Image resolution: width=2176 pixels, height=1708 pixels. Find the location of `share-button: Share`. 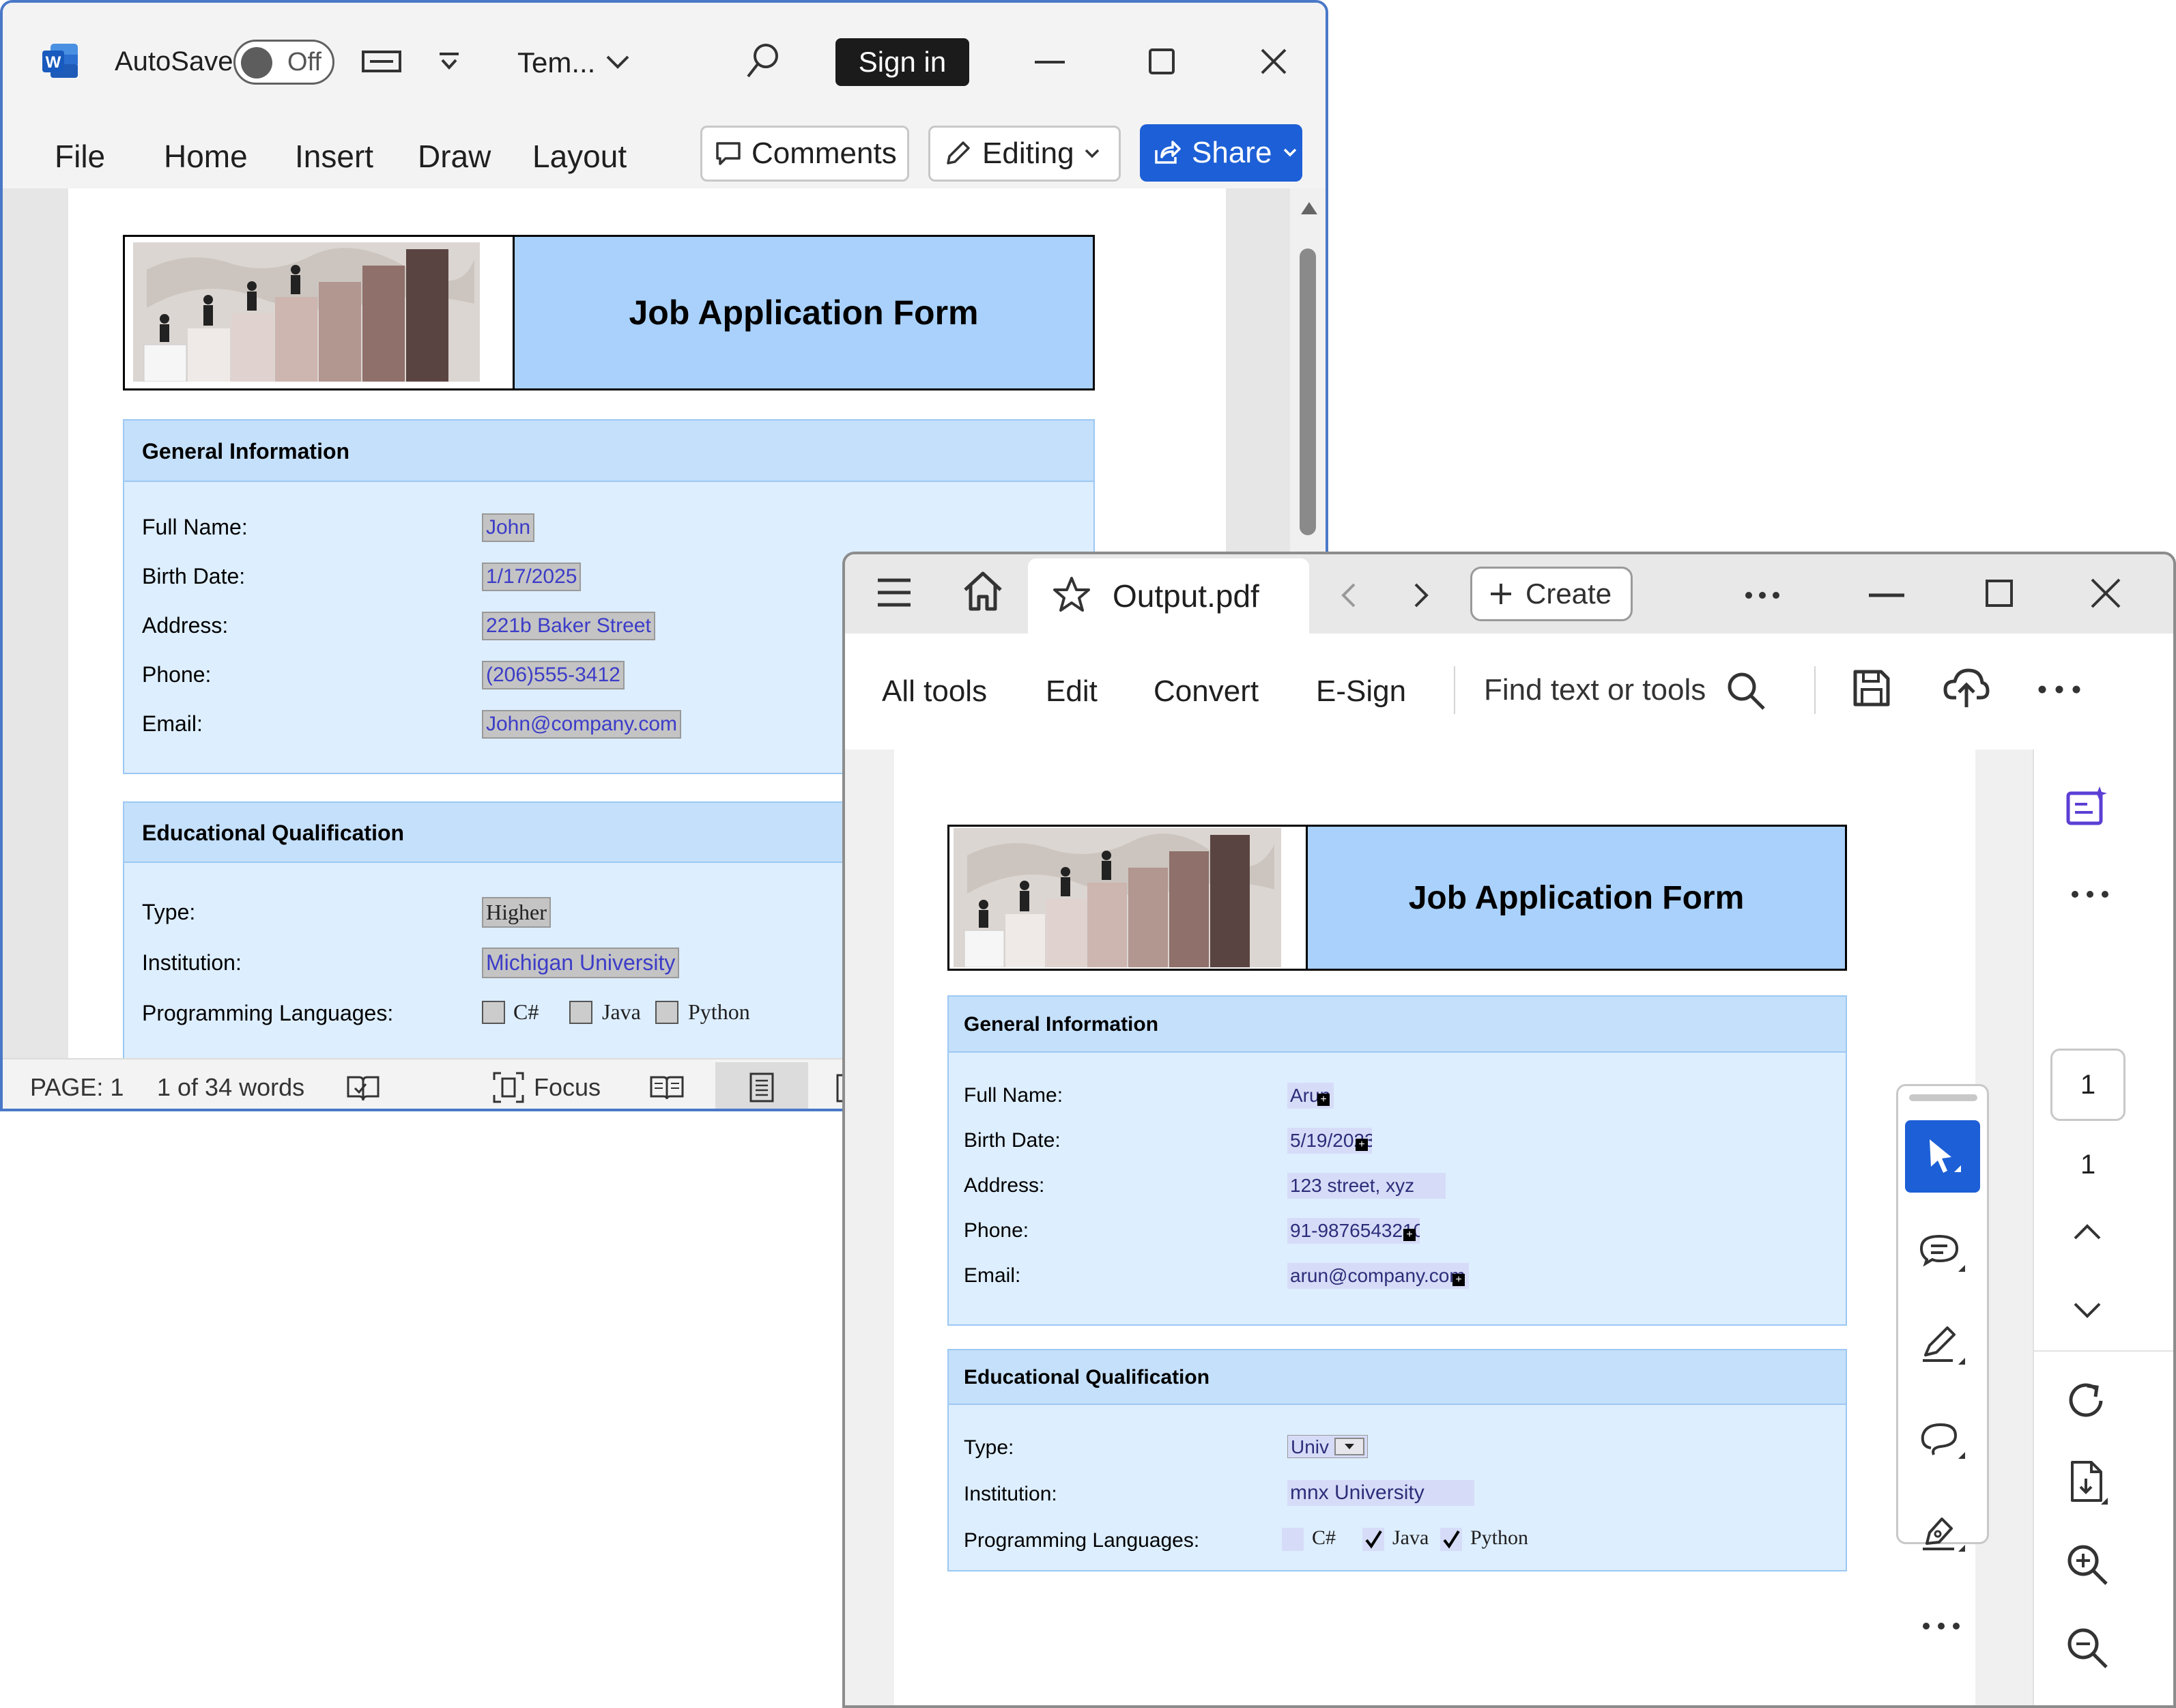

share-button: Share is located at coordinates (1221, 153).